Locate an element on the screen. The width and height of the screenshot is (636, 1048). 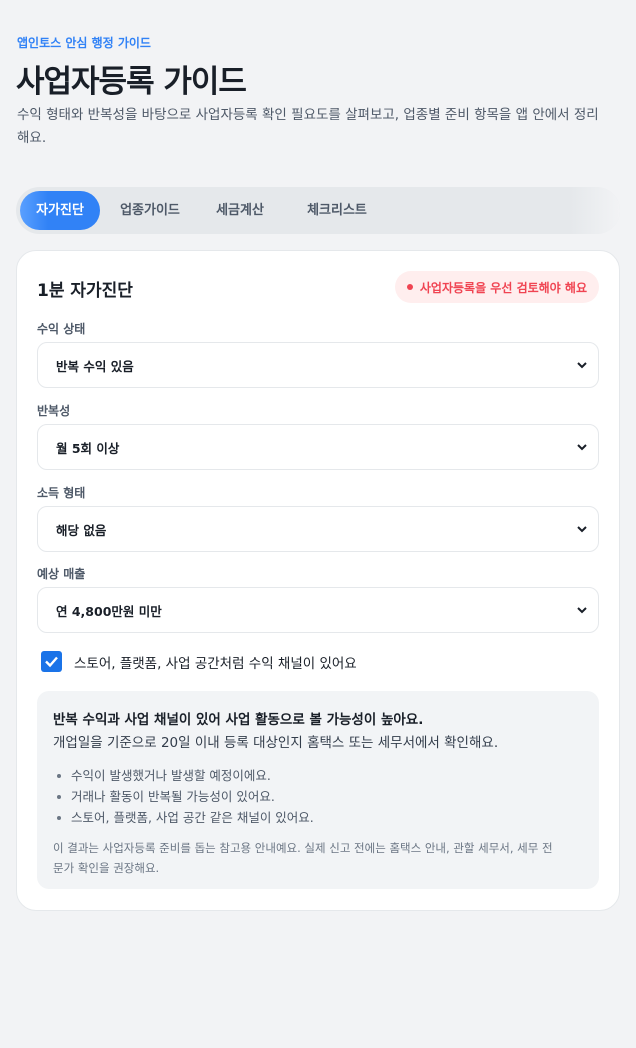
select-income-type: 해당 없음 is located at coordinates (318, 529).